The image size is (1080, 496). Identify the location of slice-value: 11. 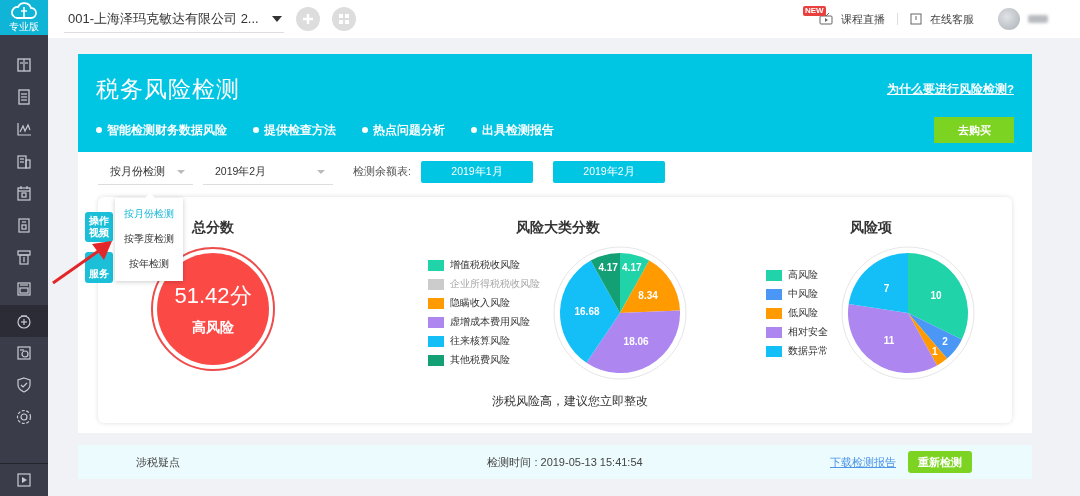
(889, 340).